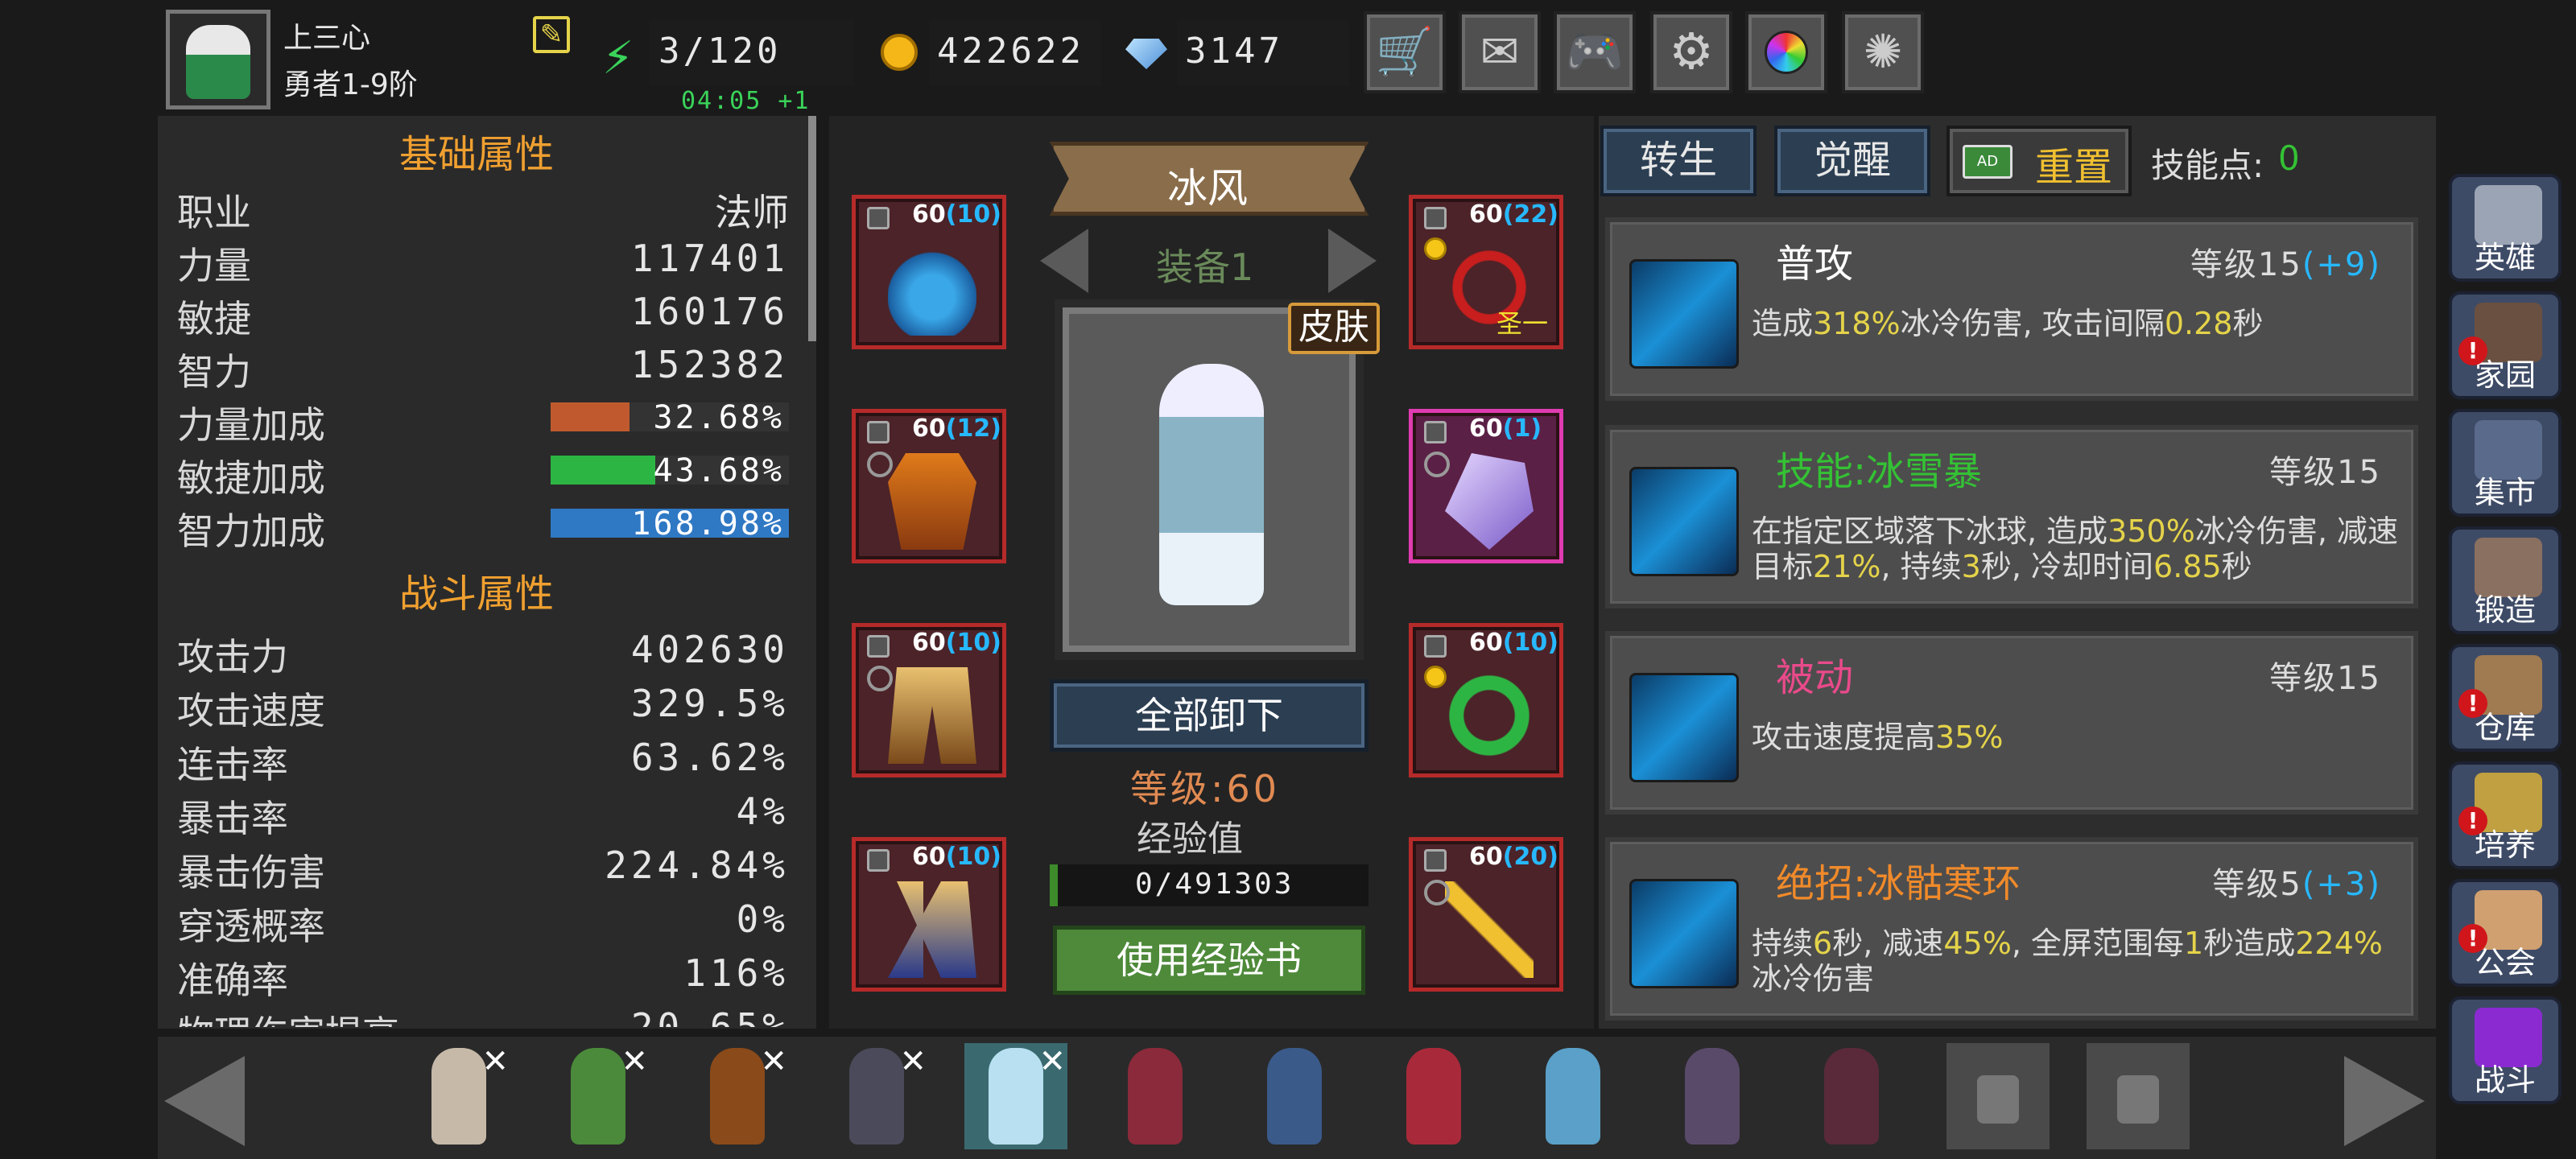 The image size is (2576, 1159). What do you see at coordinates (1678, 161) in the screenshot?
I see `tab-rebirth: 转生` at bounding box center [1678, 161].